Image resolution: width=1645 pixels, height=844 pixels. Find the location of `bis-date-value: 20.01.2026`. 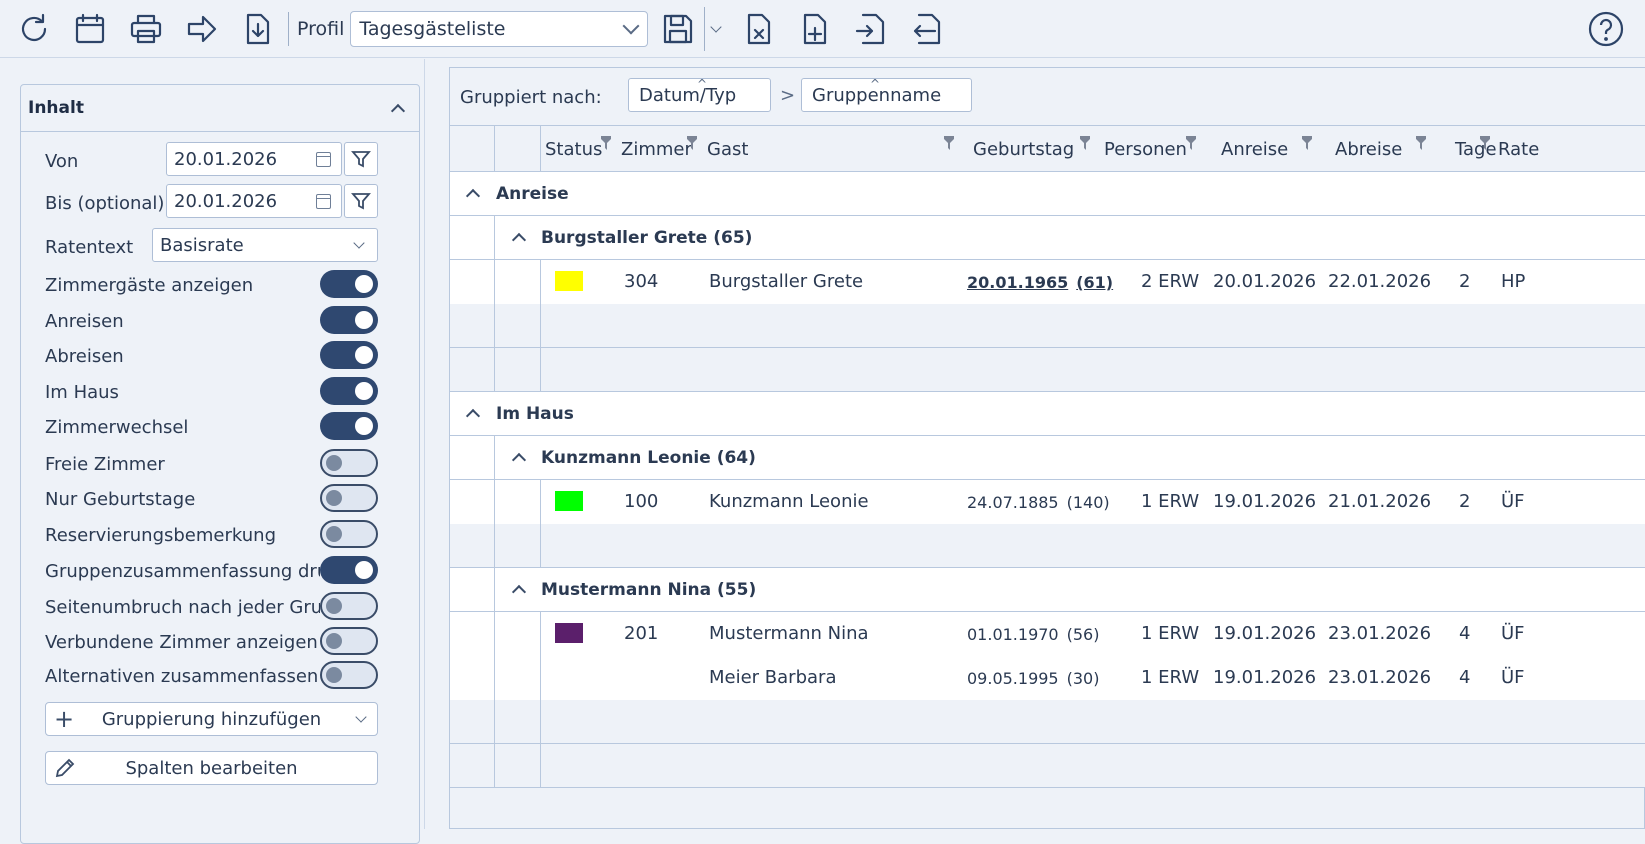

bis-date-value: 20.01.2026 is located at coordinates (226, 201).